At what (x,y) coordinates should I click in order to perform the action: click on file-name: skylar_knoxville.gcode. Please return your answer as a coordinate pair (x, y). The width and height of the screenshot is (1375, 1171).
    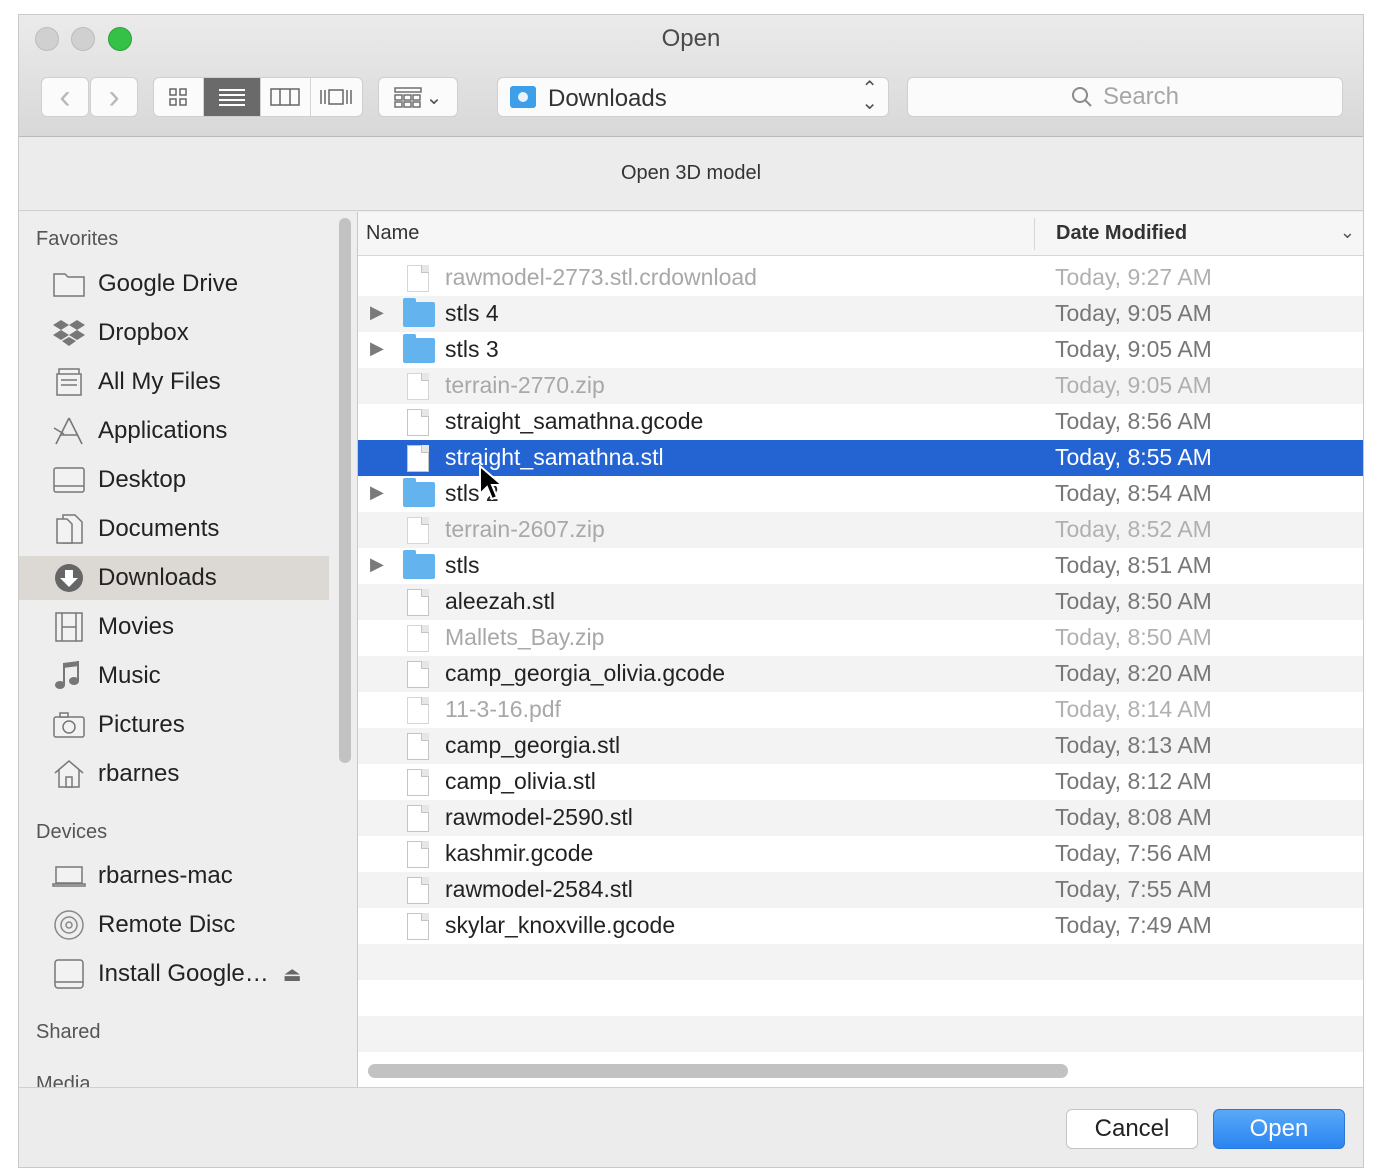
    Looking at the image, I should click on (560, 925).